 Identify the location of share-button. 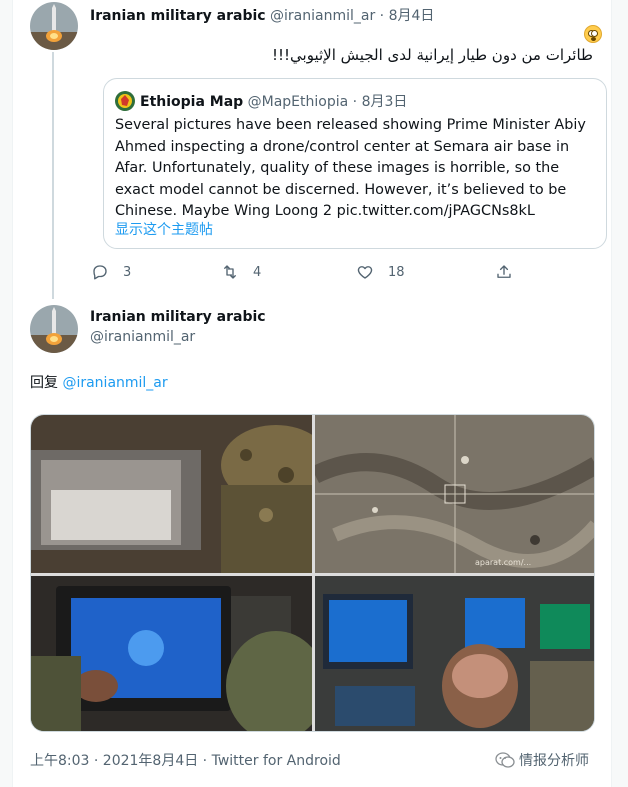
(504, 272).